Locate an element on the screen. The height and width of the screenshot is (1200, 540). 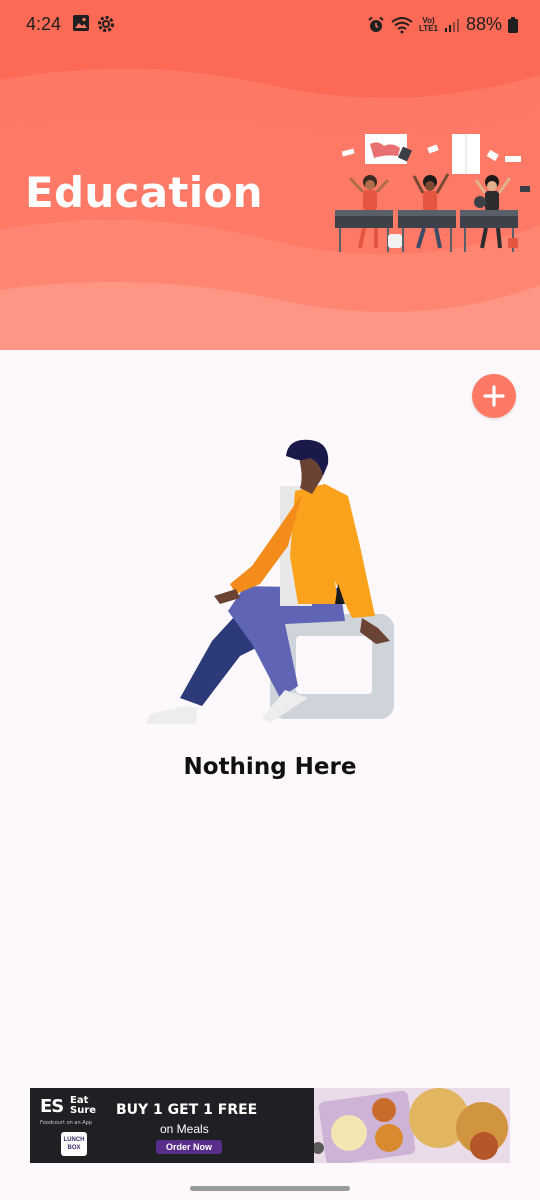
classroom-students-illustration is located at coordinates (432, 193).